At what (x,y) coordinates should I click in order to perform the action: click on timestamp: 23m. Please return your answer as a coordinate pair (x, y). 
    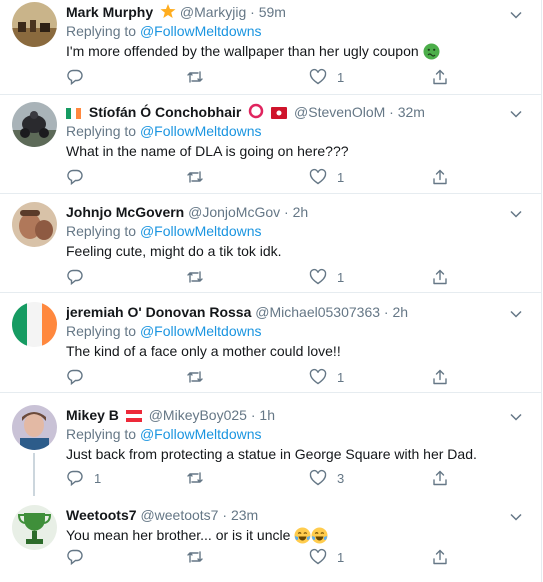
    Looking at the image, I should click on (244, 515).